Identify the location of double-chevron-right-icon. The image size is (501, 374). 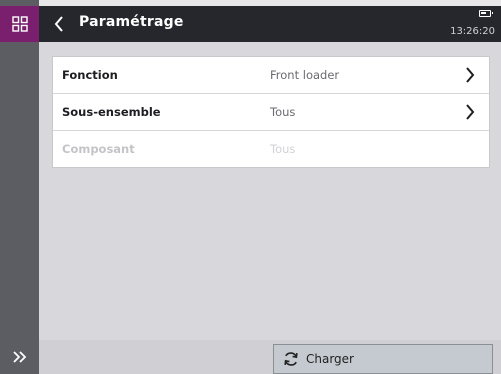
(19, 357).